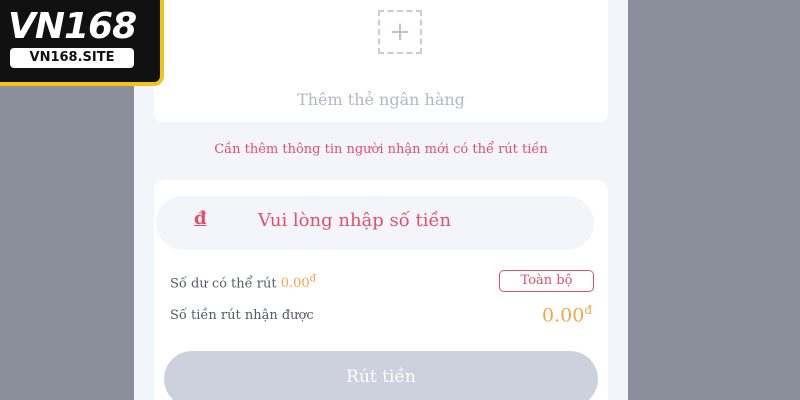 This screenshot has width=800, height=400. I want to click on add-card-label: Thêm thẻ ngân hàng, so click(381, 99).